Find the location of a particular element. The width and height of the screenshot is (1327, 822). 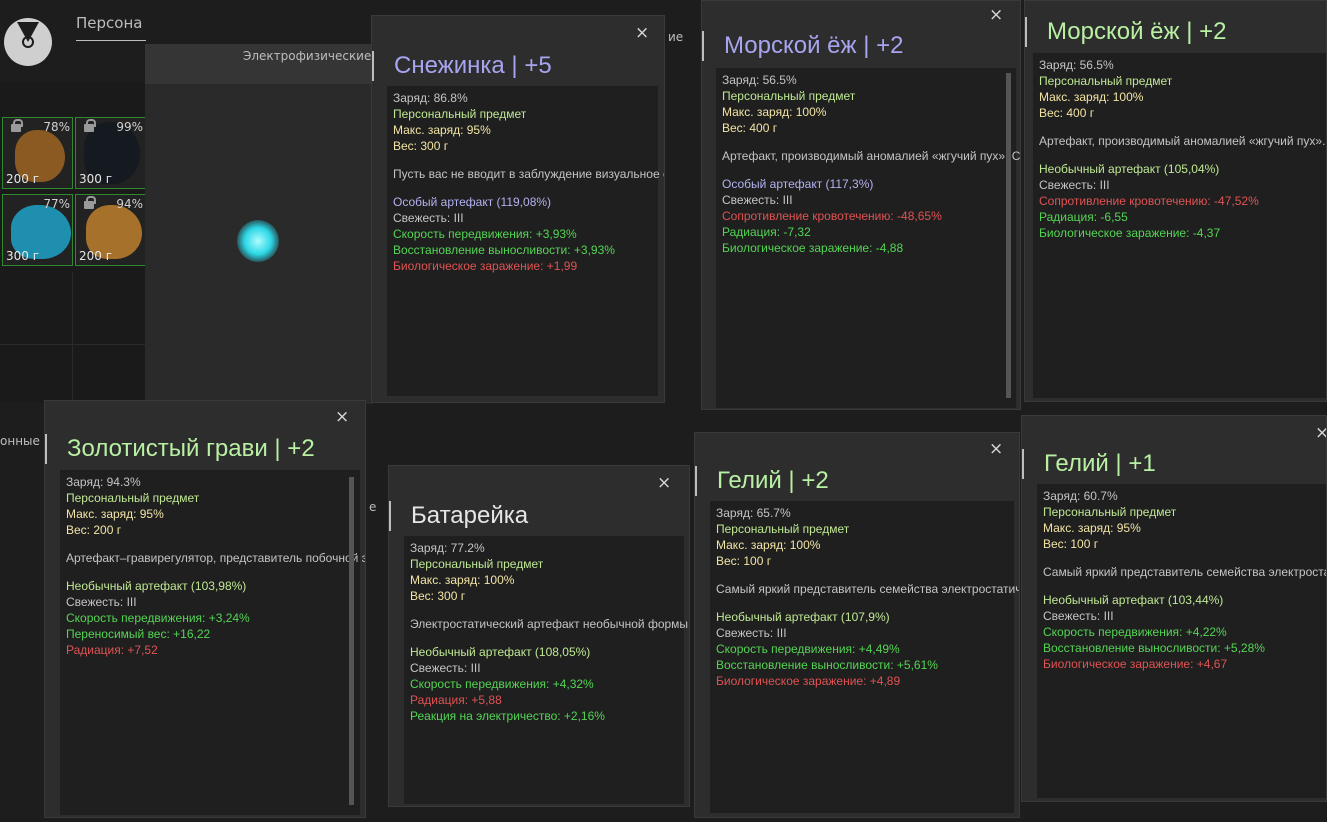

rarity-label: Необычный артефакт (103,98%) is located at coordinates (156, 586).